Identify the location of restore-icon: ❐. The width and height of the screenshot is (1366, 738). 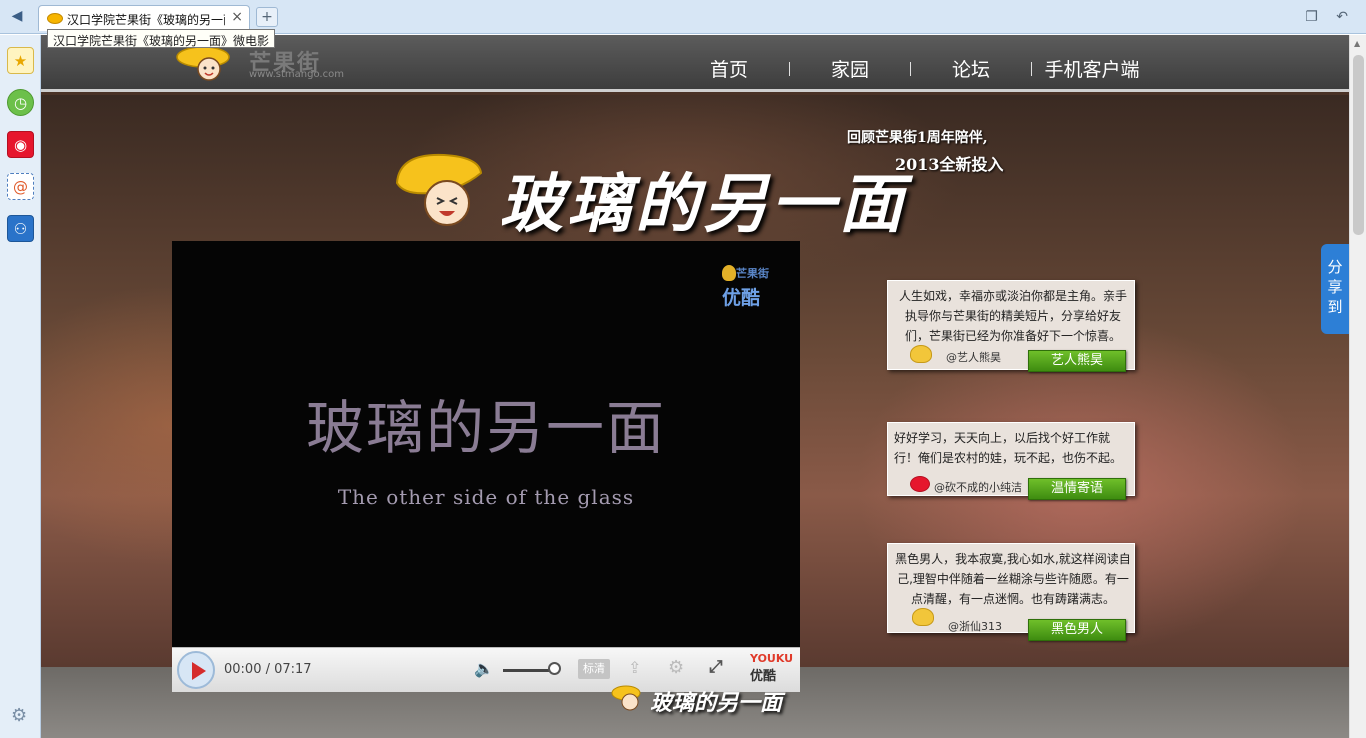
(1311, 17).